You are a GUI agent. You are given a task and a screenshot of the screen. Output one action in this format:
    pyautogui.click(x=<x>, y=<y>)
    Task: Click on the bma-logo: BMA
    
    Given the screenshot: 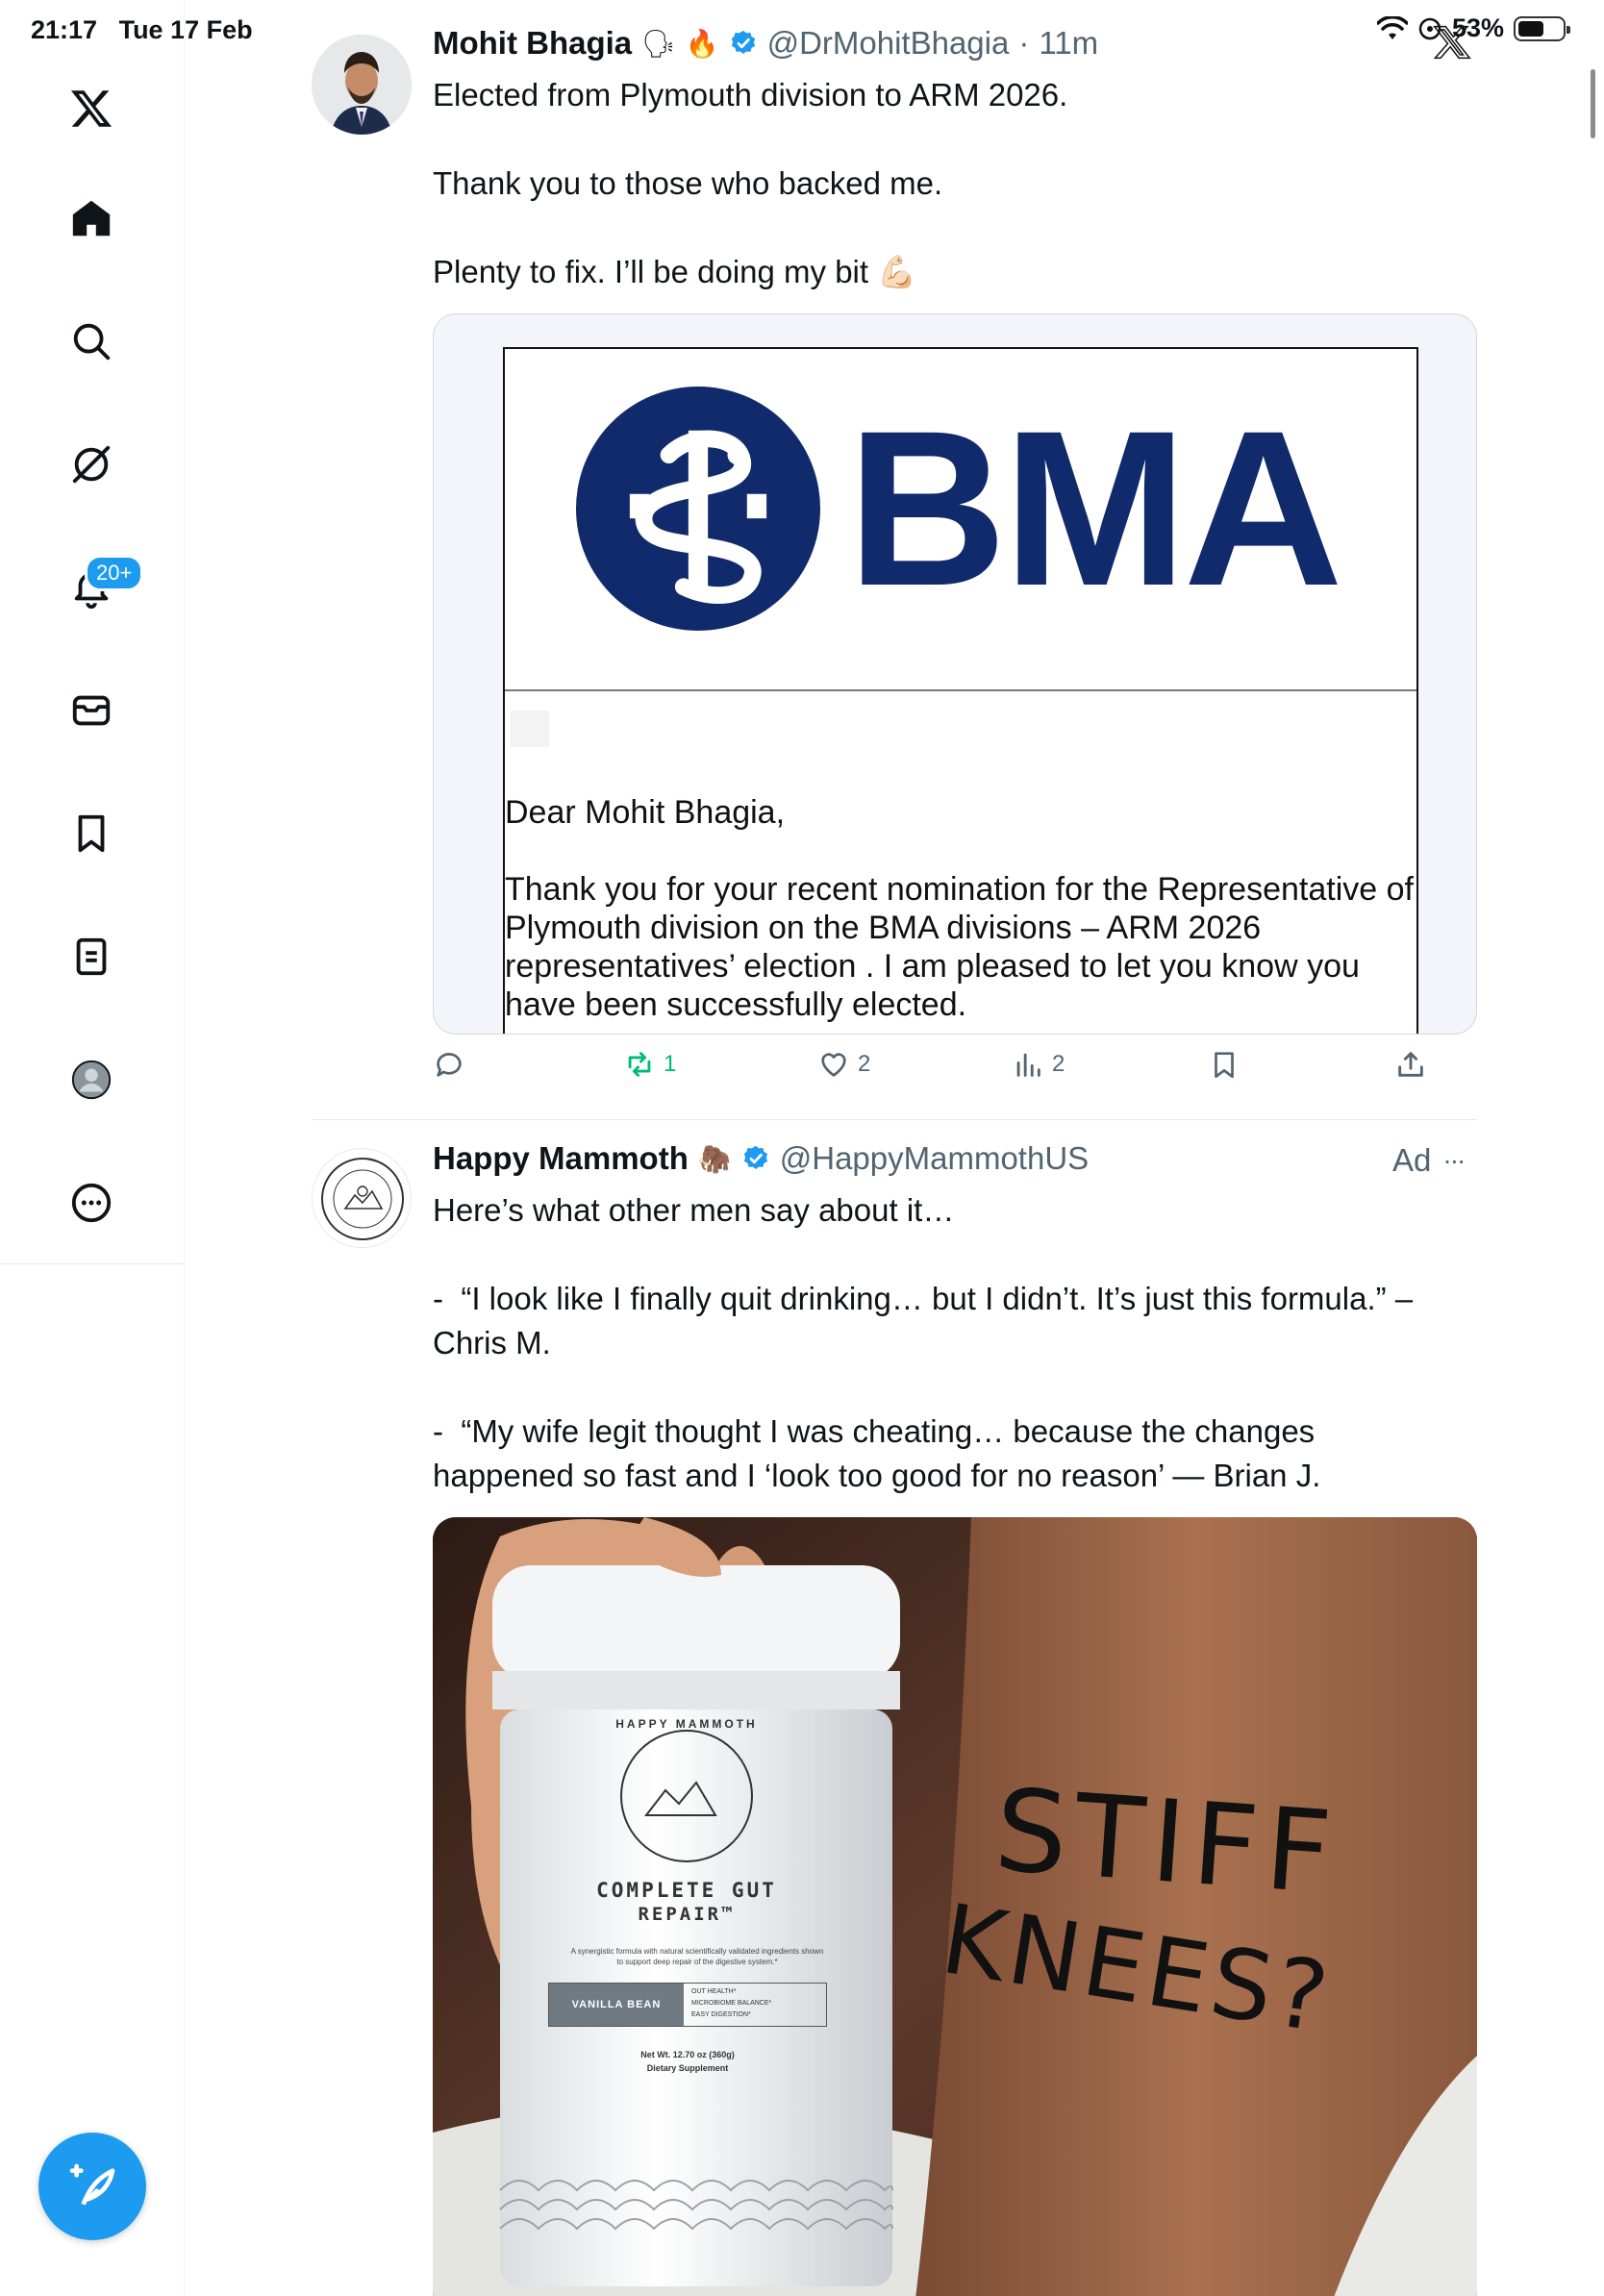 What is the action you would take?
    pyautogui.click(x=996, y=509)
    